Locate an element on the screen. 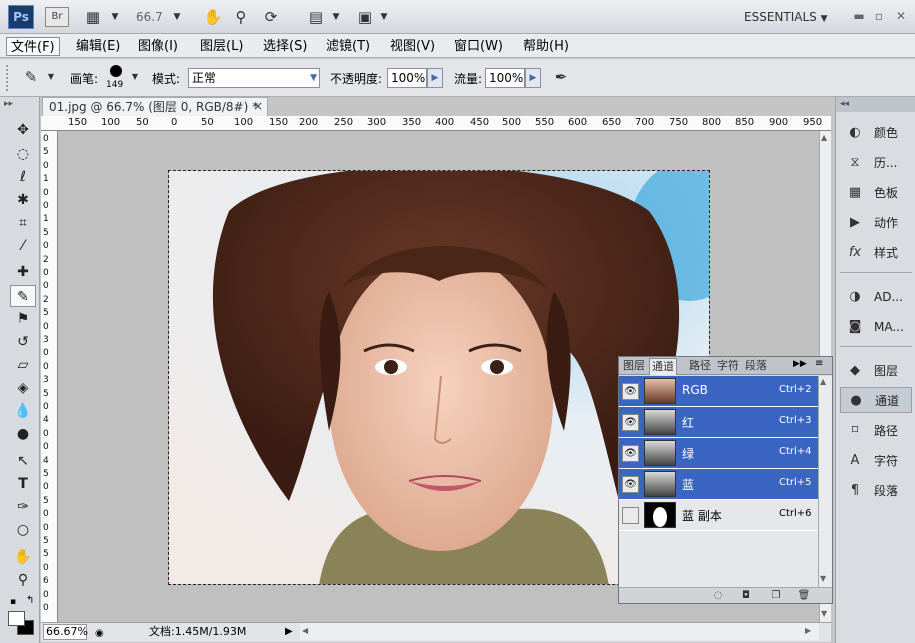  expand-icon: ▶▶ is located at coordinates (800, 364).